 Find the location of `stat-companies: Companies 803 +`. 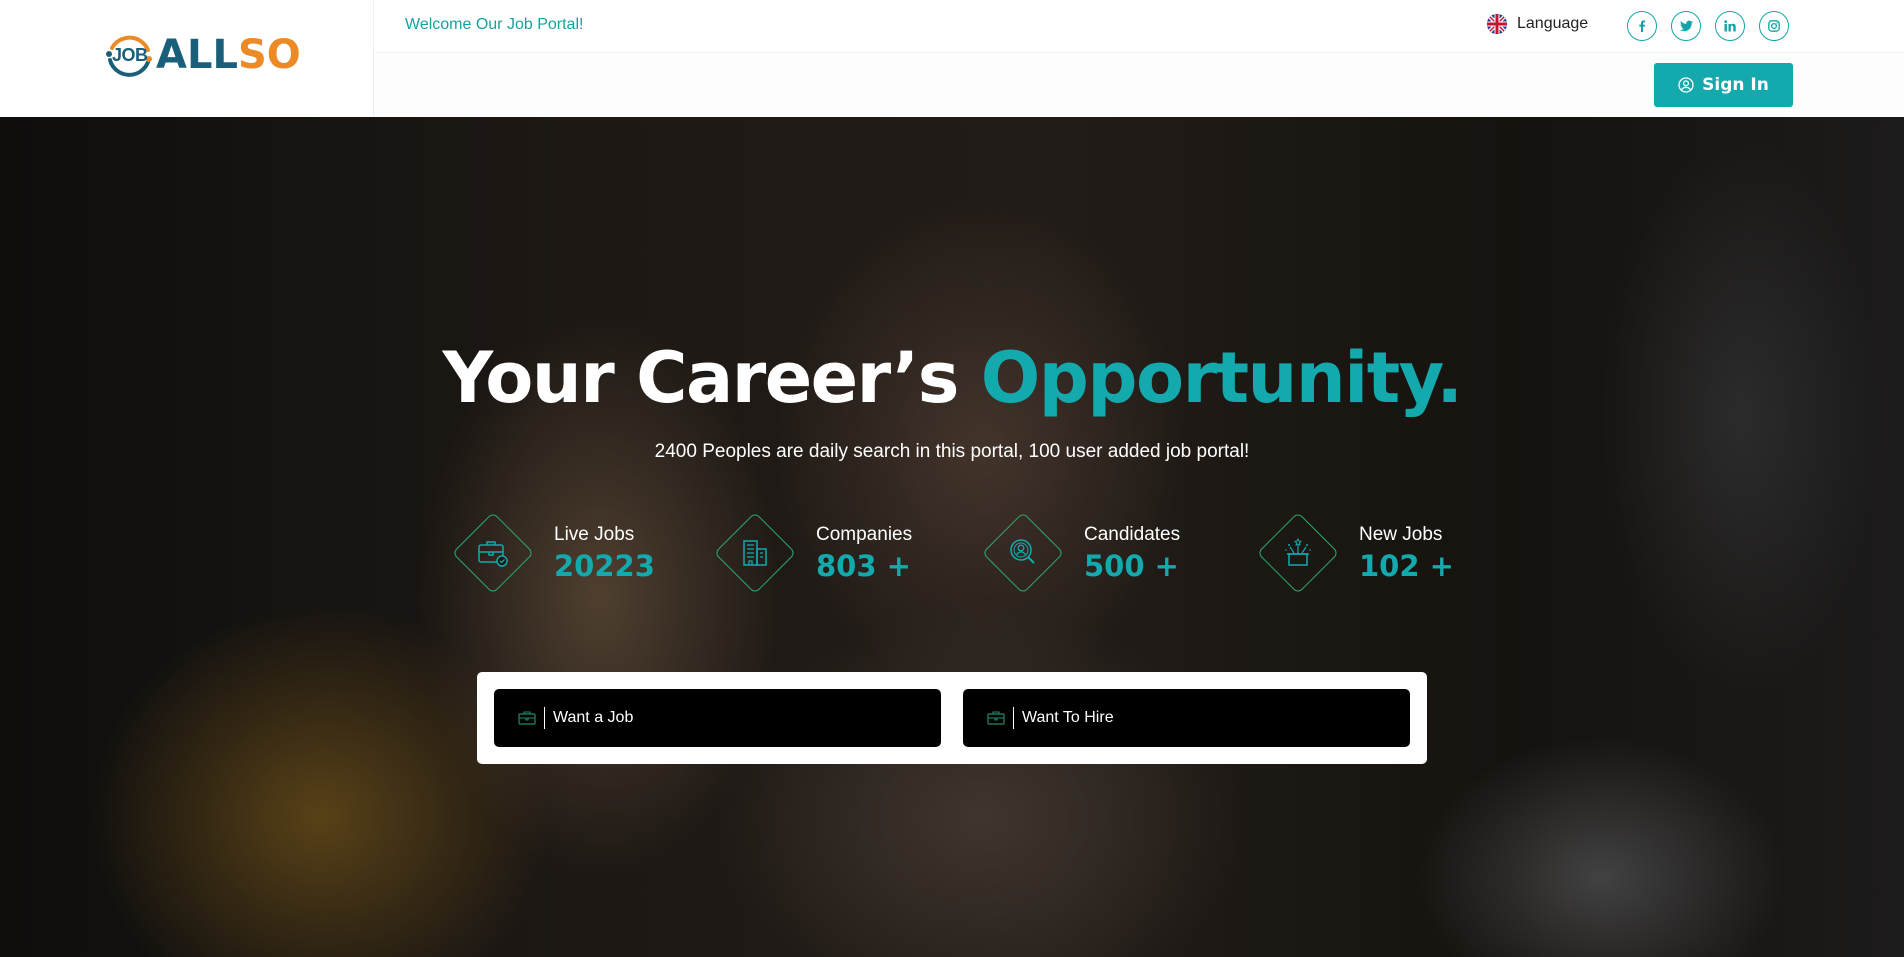

stat-companies: Companies 803 + is located at coordinates (813, 553).